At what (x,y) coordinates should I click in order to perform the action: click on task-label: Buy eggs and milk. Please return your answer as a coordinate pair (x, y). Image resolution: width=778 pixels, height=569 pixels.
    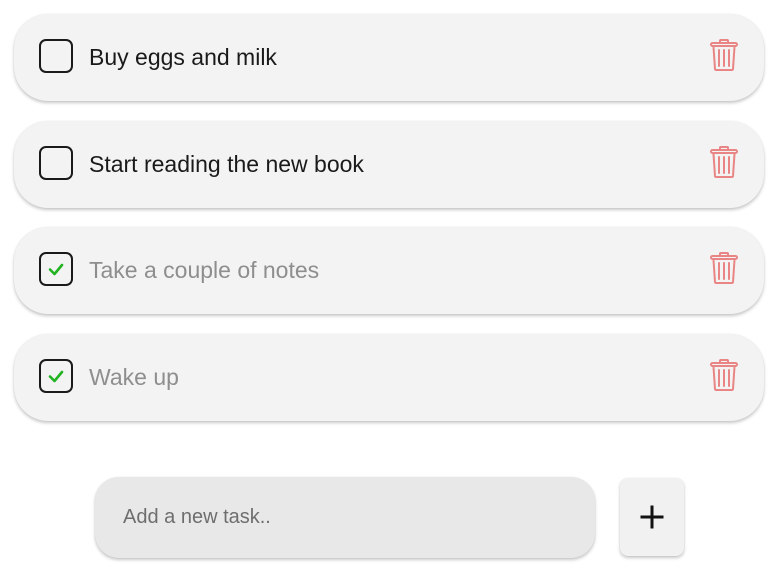
    Looking at the image, I should click on (183, 57).